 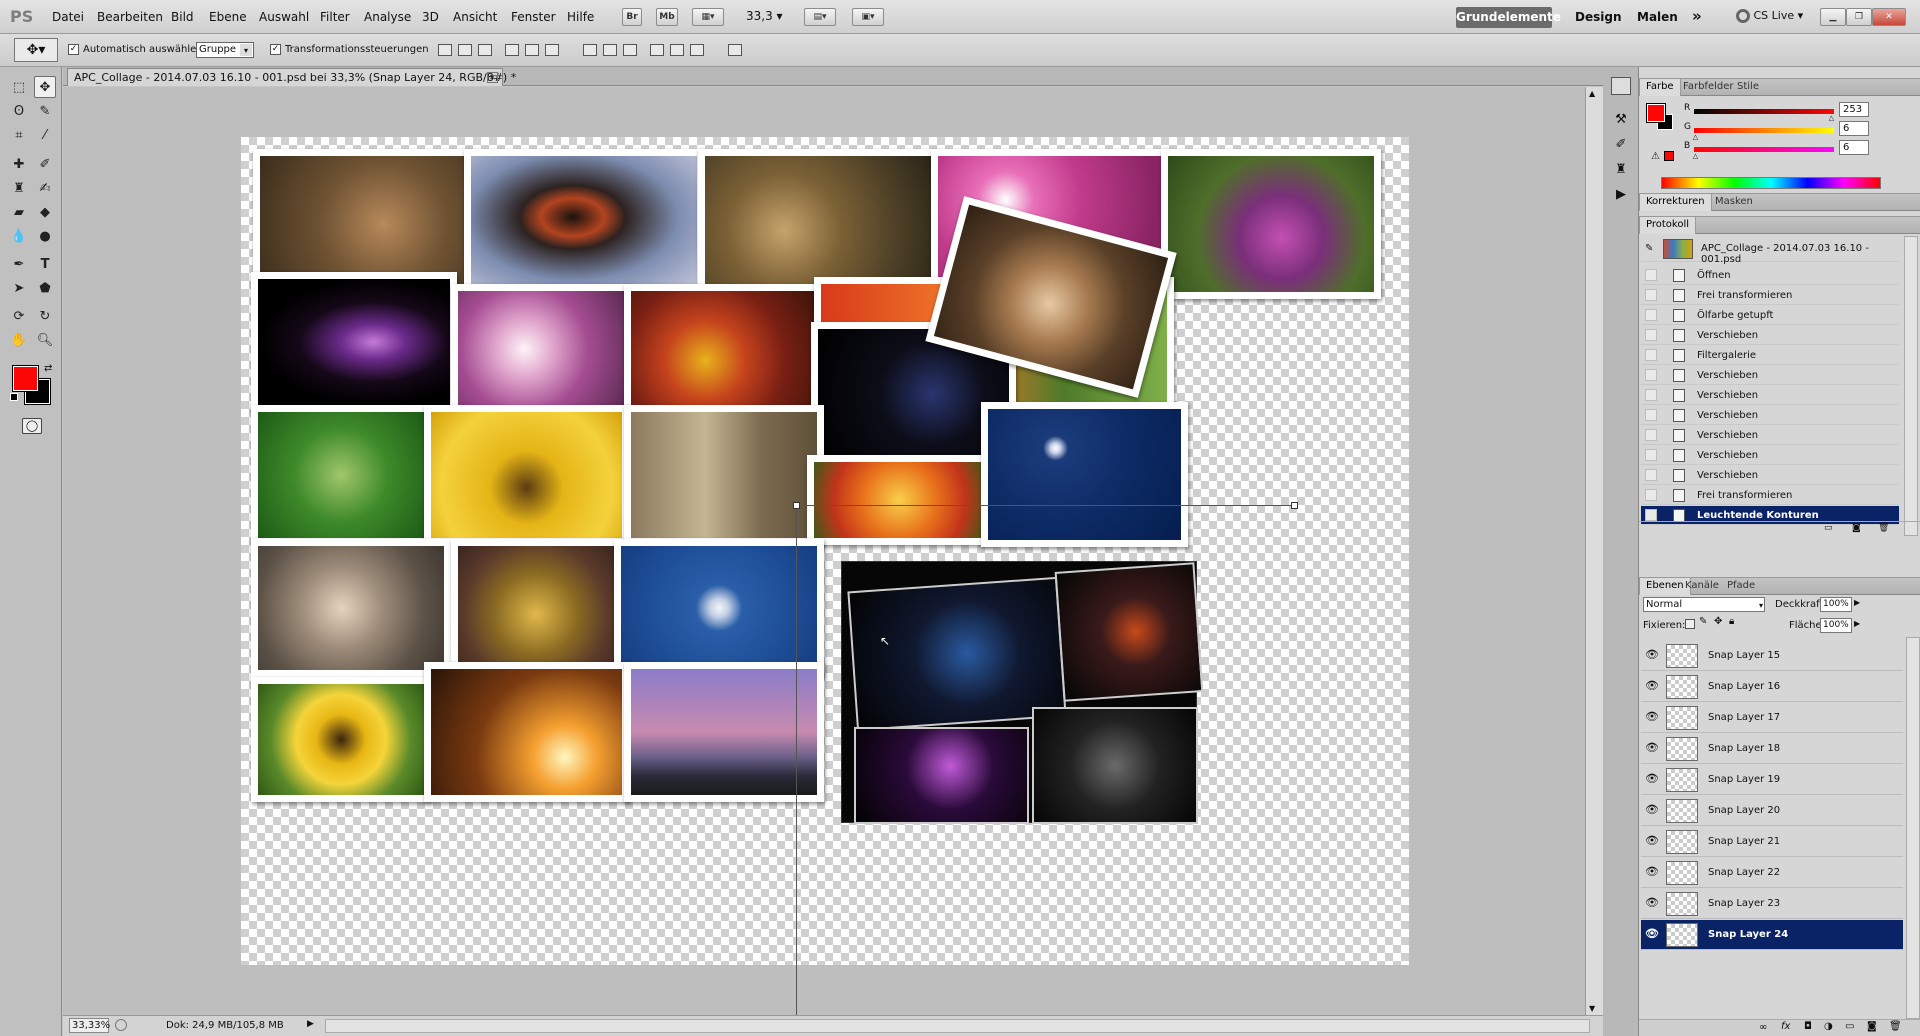 What do you see at coordinates (1695, 137) in the screenshot?
I see `channel-g-thumb: △` at bounding box center [1695, 137].